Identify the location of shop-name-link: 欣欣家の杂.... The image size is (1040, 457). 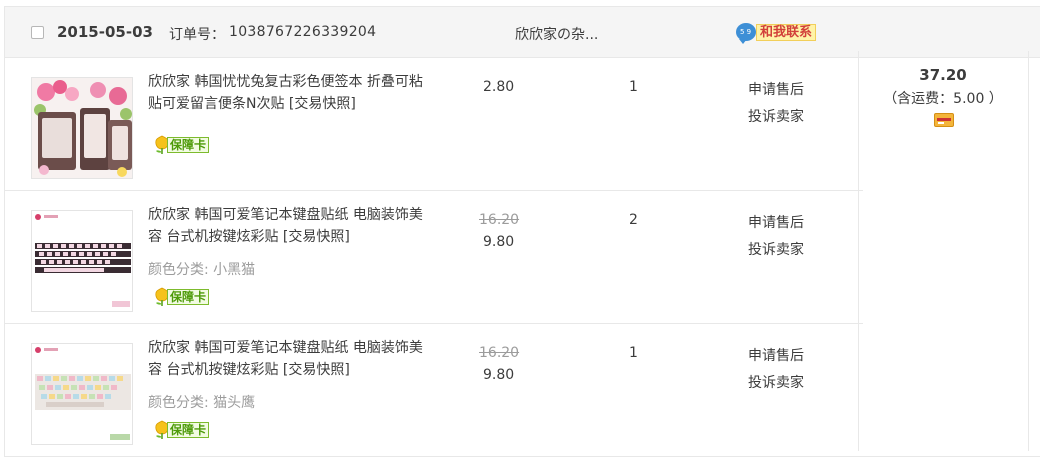
(556, 34).